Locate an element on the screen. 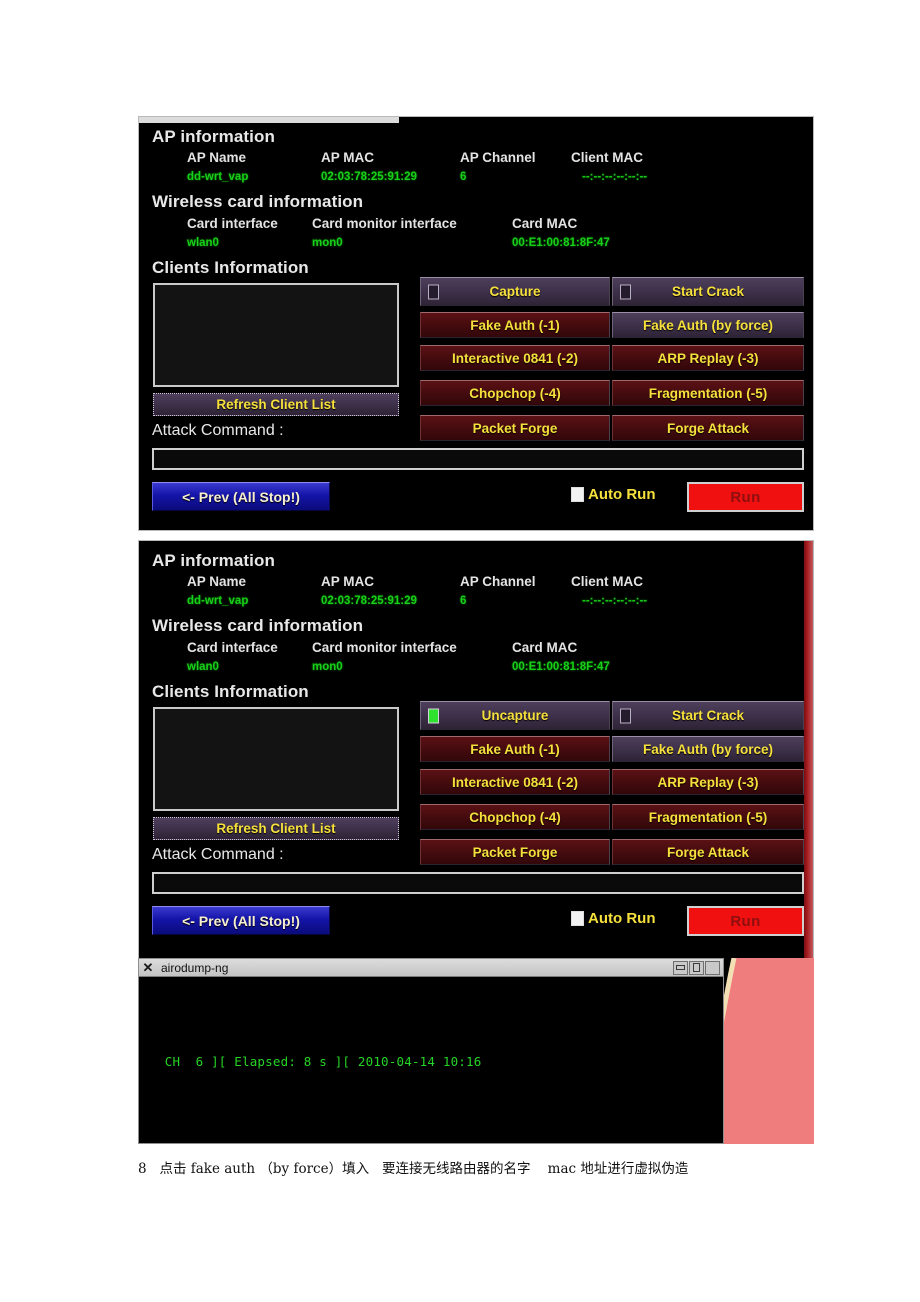  fake-auth-button: Fake Auth (-1) is located at coordinates (515, 325).